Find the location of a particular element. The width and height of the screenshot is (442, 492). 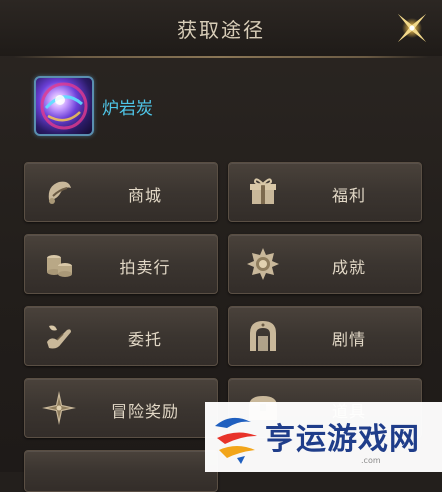

story-button-label: 剧情 is located at coordinates (348, 339).